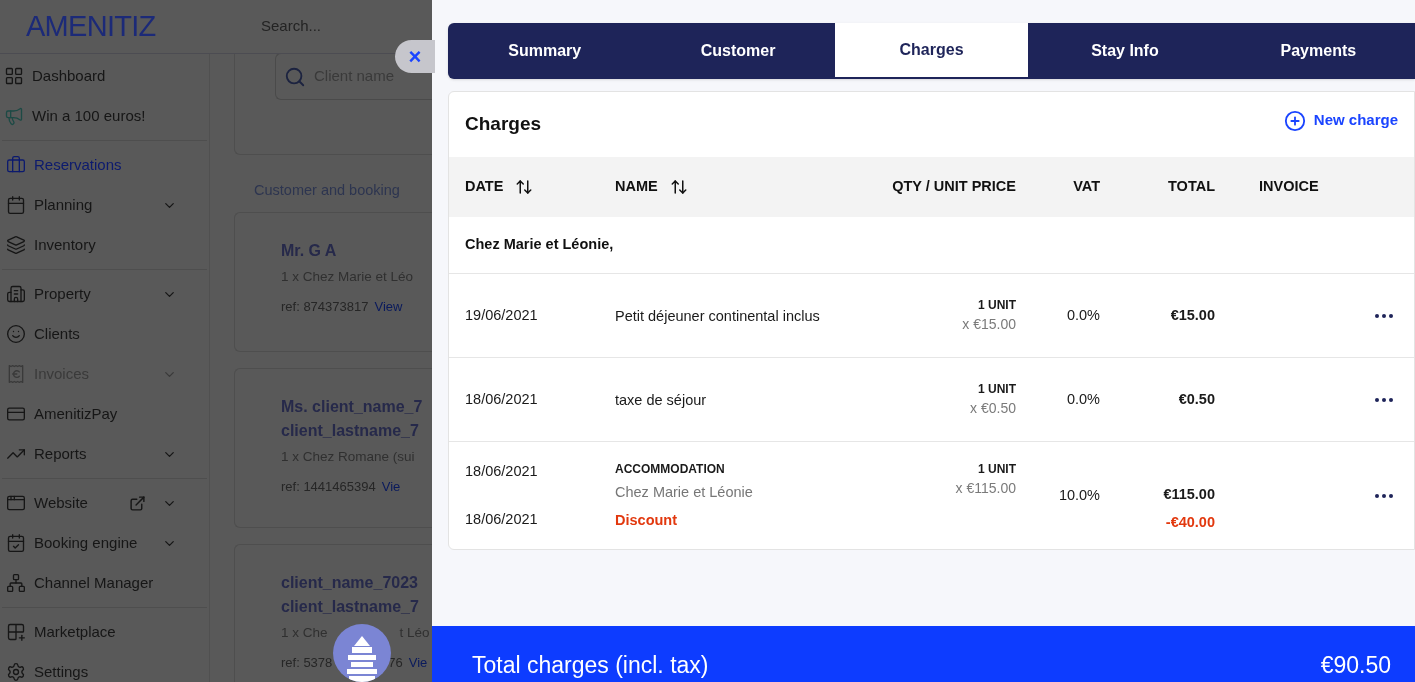 The width and height of the screenshot is (1415, 682). Describe the element at coordinates (718, 316) in the screenshot. I see `charge-name: Petit déjeuner continental inclus` at that location.